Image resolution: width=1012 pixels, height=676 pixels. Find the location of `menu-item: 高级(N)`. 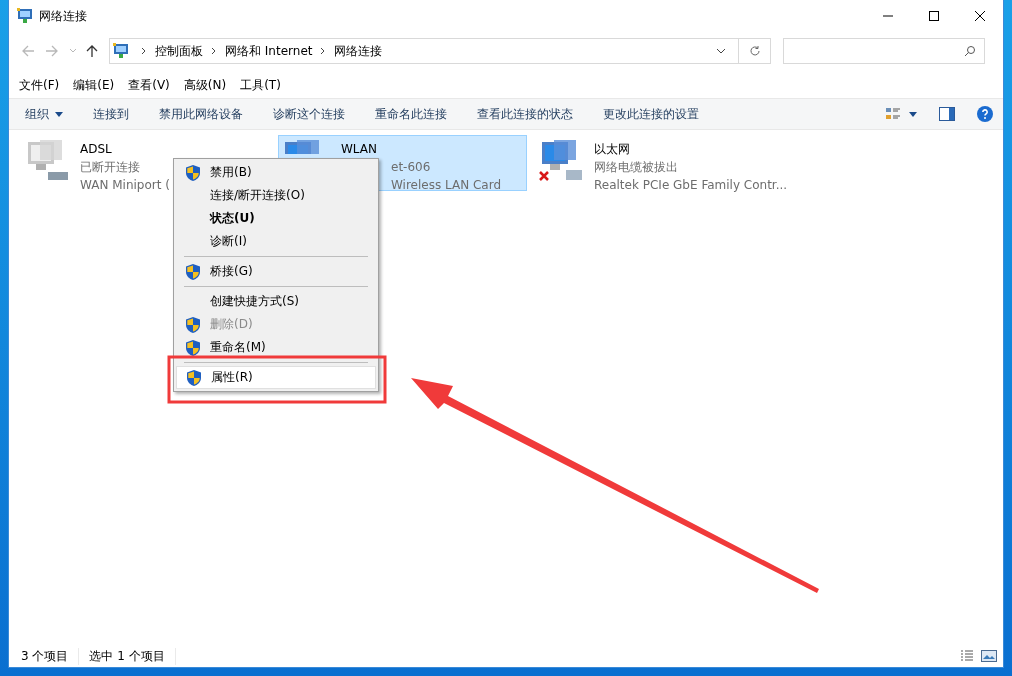

menu-item: 高级(N) is located at coordinates (205, 85).